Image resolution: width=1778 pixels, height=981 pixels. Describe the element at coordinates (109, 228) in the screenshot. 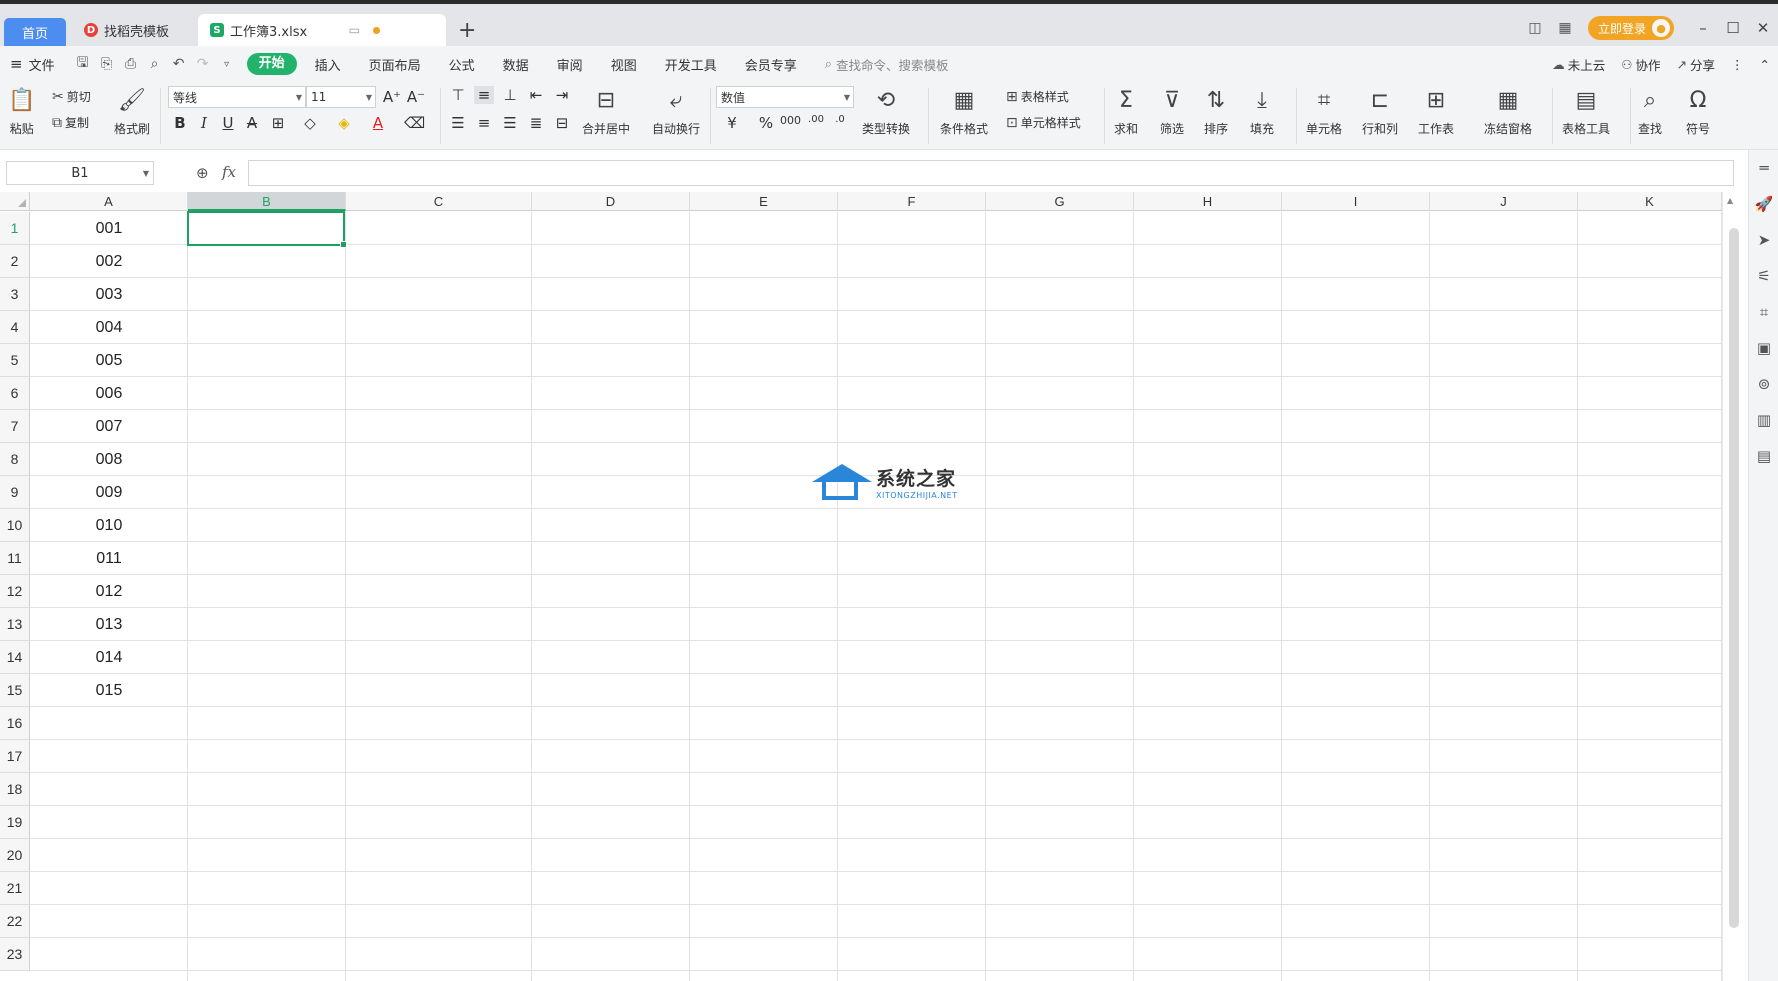

I see `cell-a: 001` at that location.